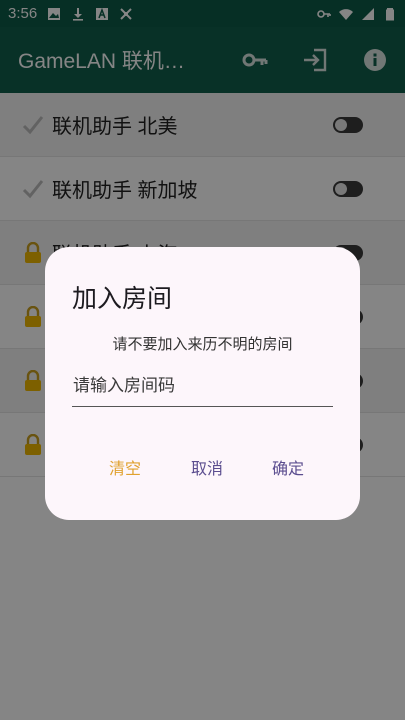 Image resolution: width=405 pixels, height=720 pixels. I want to click on dialog-title: 加入房间, so click(122, 299).